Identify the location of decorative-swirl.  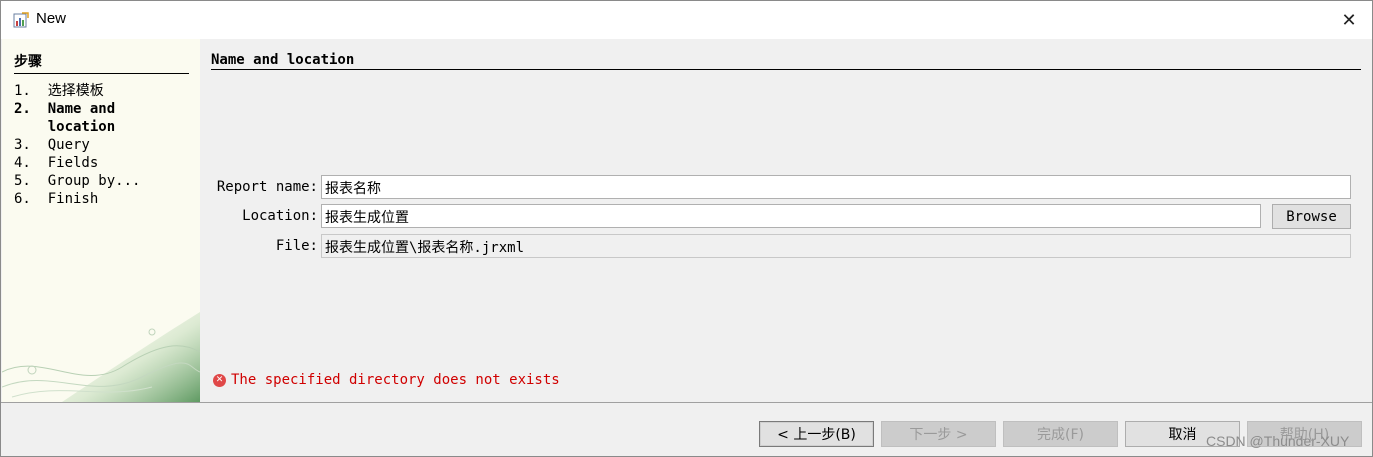
(101, 357).